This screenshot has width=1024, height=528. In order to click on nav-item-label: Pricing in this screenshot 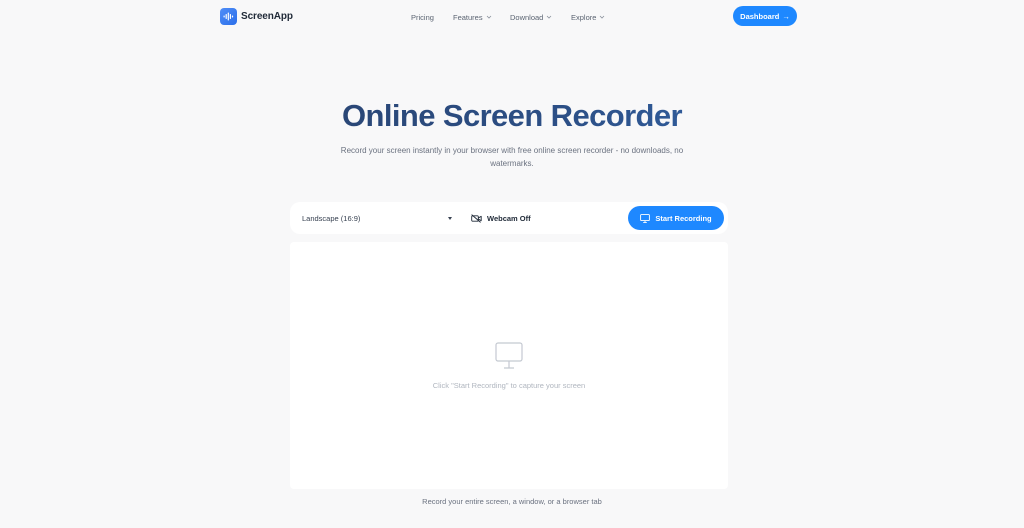, I will do `click(422, 17)`.